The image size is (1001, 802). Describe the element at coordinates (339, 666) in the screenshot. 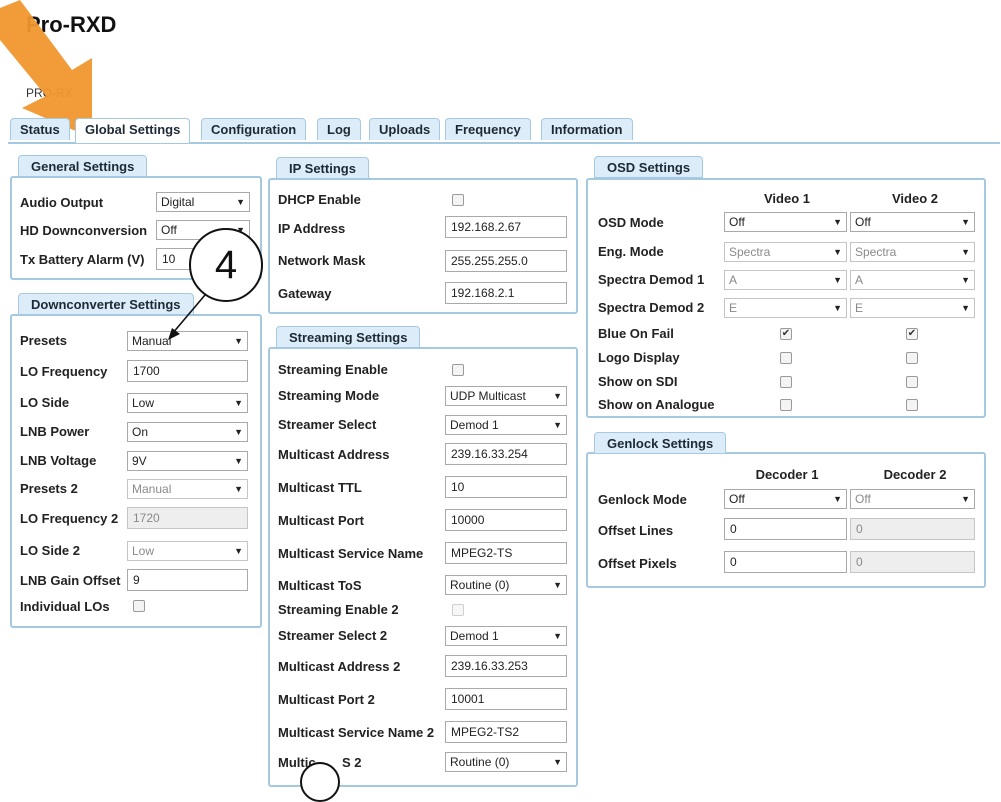

I see `multicast-address-2-label: Multicast Address 2` at that location.